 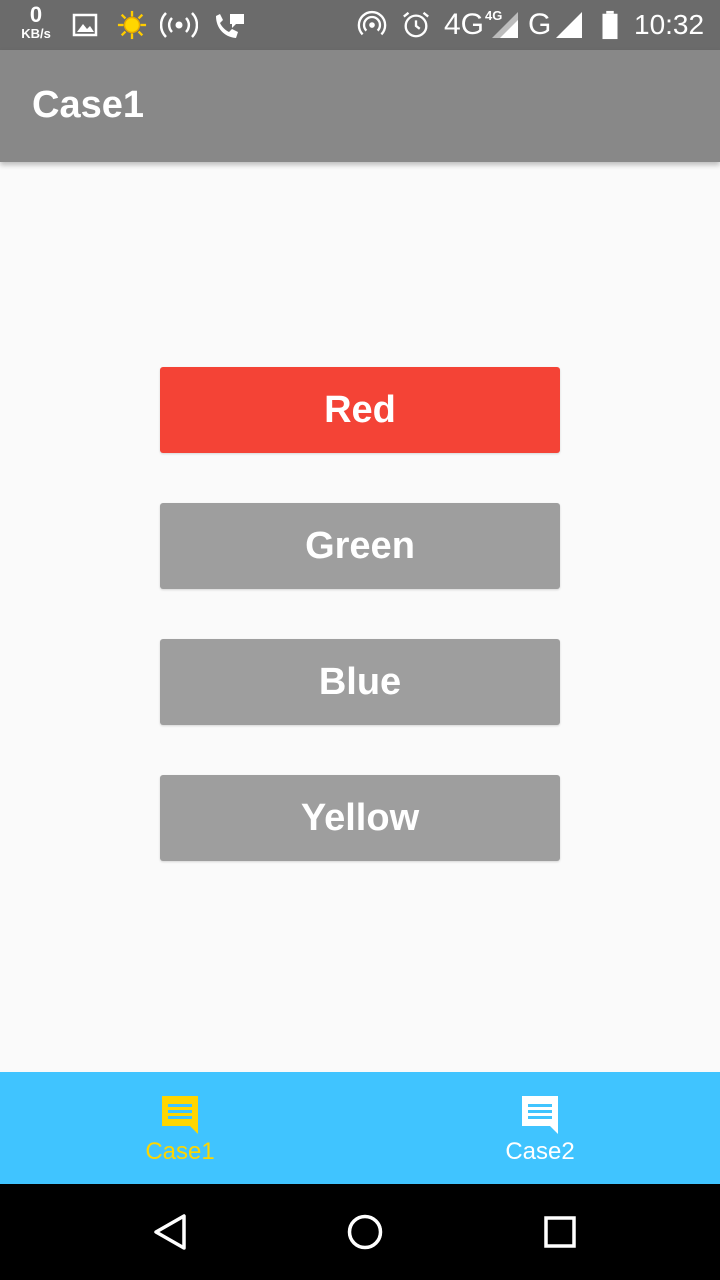 What do you see at coordinates (132, 25) in the screenshot?
I see `weather-sun-icon` at bounding box center [132, 25].